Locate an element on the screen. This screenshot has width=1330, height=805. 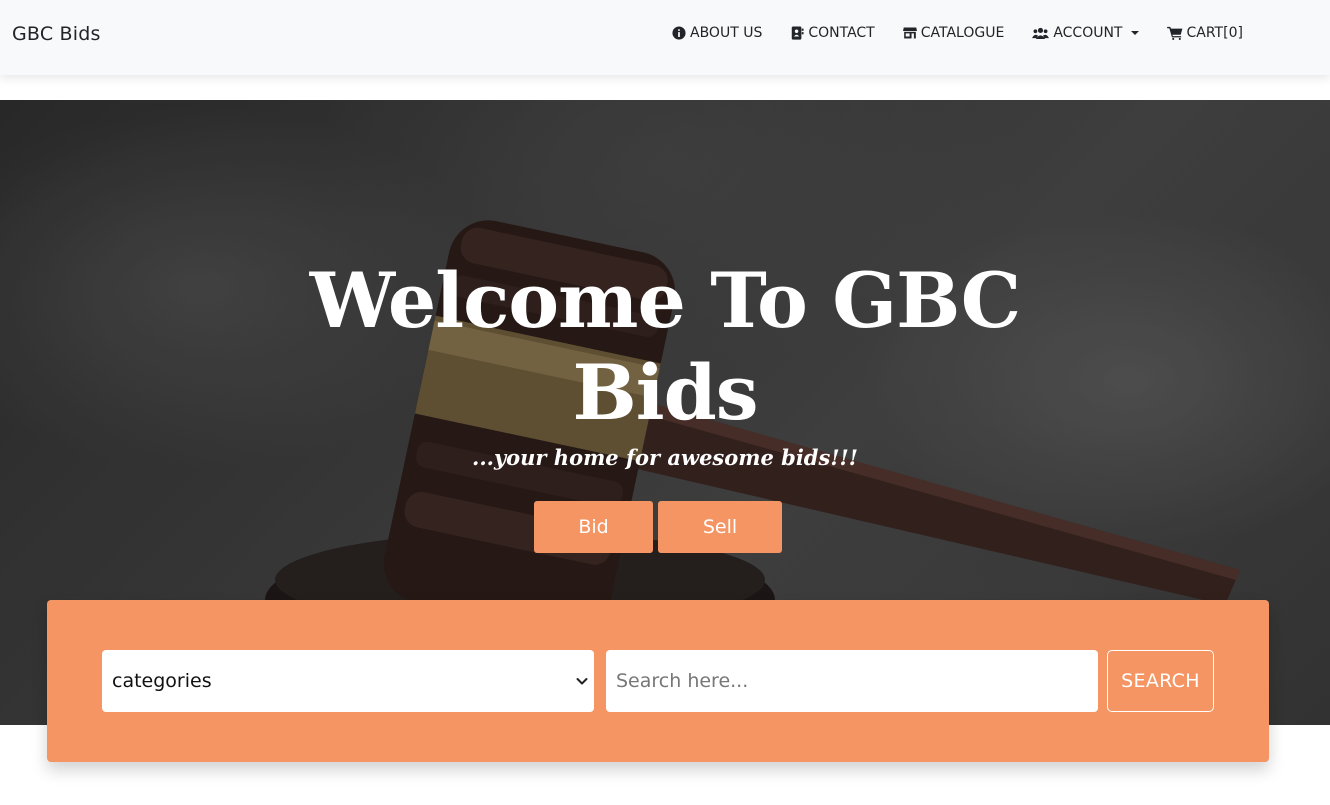
hero-title-line-2: Bids is located at coordinates (665, 392).